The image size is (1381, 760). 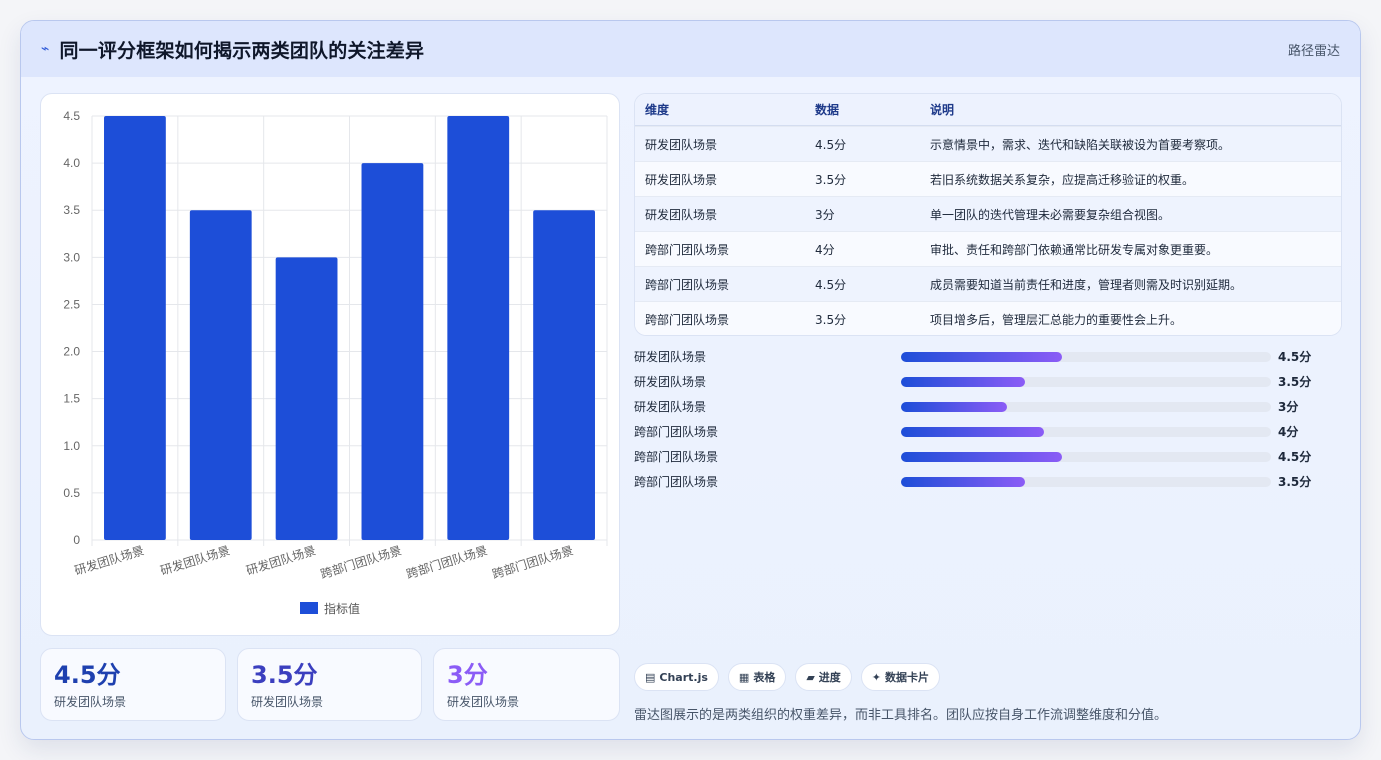 I want to click on progress-row: 跨部门团队场景 3.5分, so click(x=988, y=481).